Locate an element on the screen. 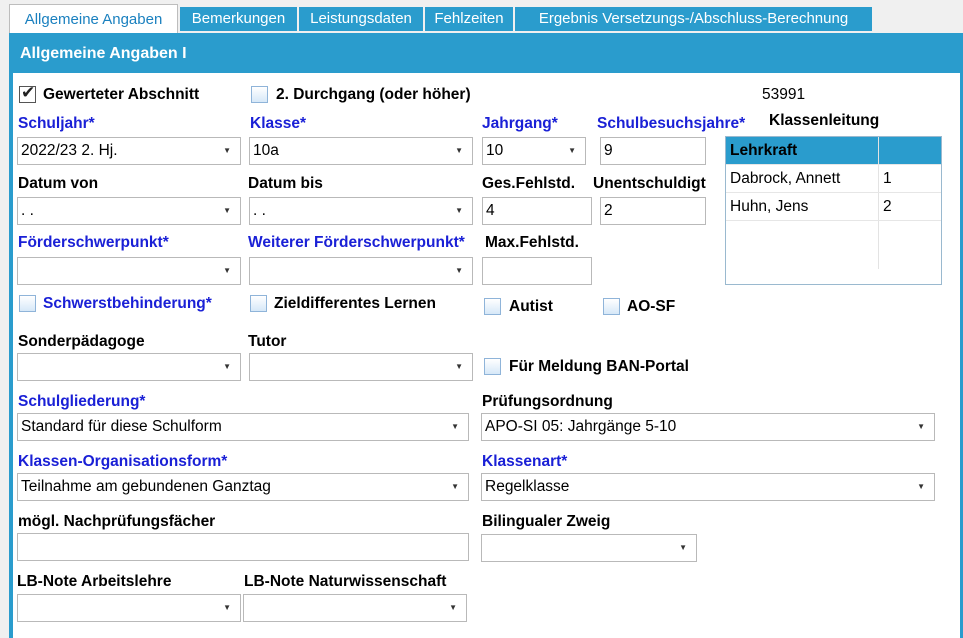 This screenshot has height=638, width=963. table-row-nr: 2 is located at coordinates (887, 207).